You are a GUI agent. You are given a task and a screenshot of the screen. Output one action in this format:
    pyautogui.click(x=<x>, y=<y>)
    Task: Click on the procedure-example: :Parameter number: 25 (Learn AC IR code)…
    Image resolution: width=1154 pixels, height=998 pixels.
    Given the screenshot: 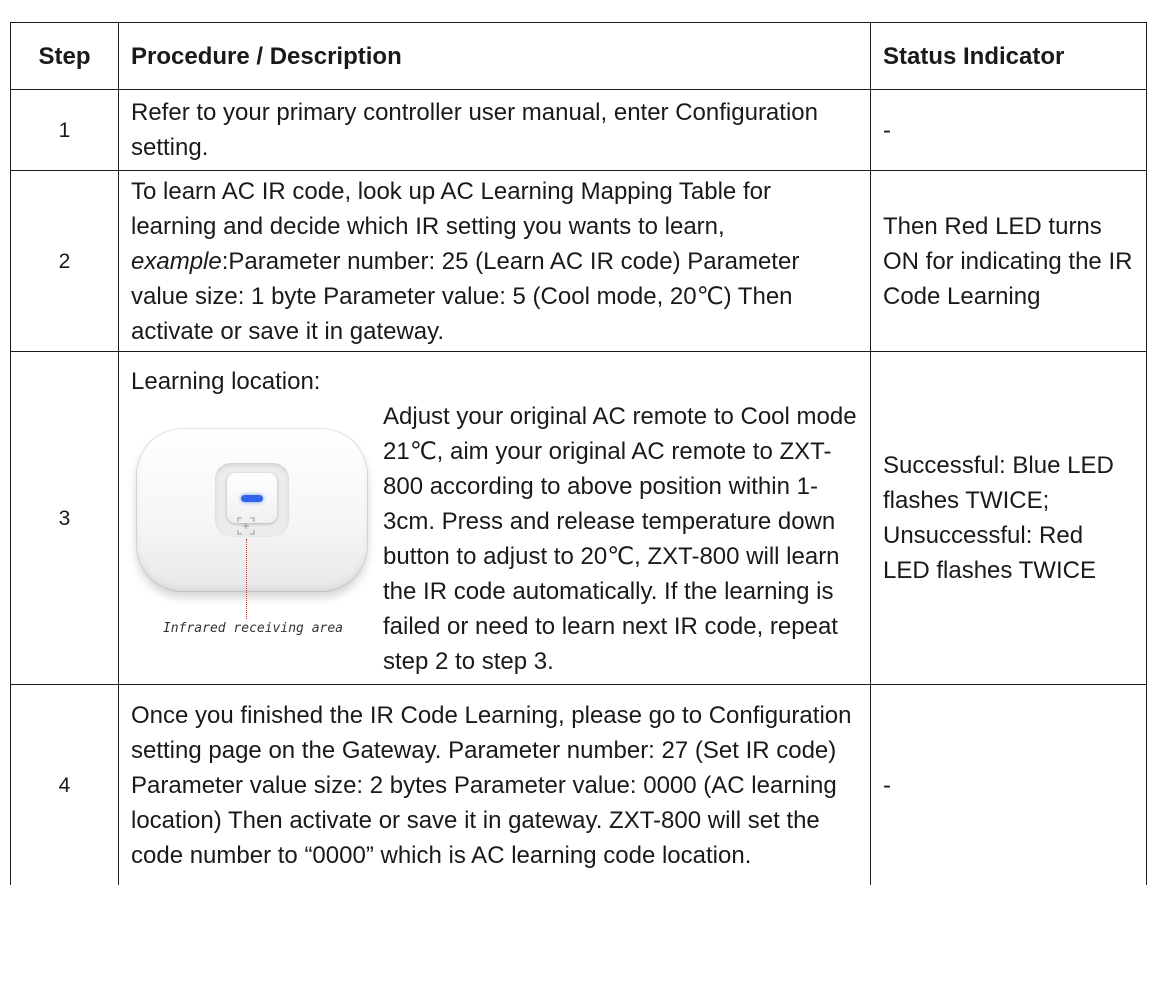 What is the action you would take?
    pyautogui.click(x=465, y=296)
    